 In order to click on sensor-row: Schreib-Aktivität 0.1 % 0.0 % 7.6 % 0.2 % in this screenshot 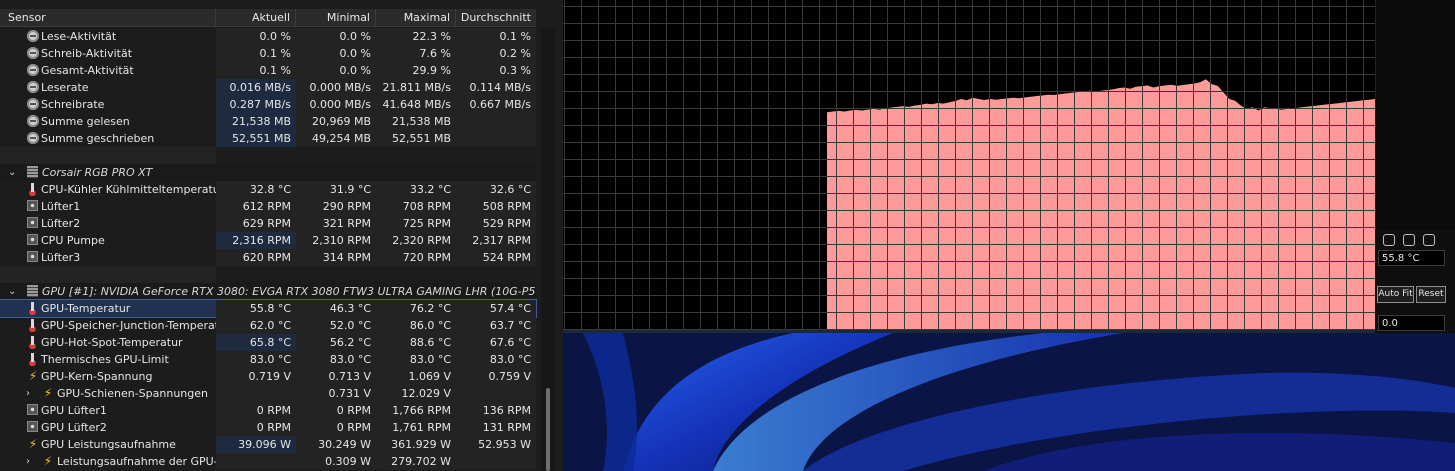, I will do `click(268, 53)`.